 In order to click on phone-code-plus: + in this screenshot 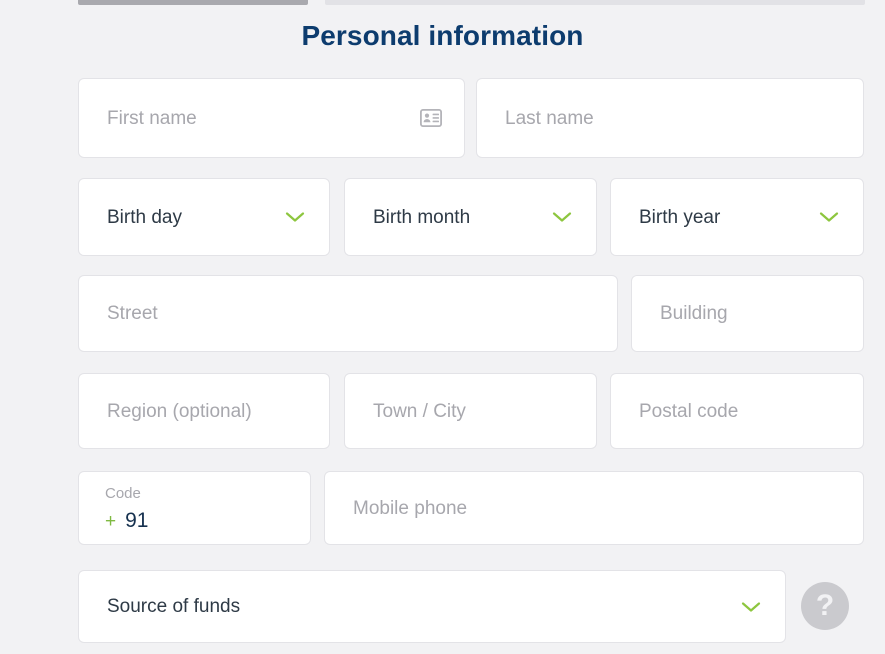, I will do `click(111, 521)`.